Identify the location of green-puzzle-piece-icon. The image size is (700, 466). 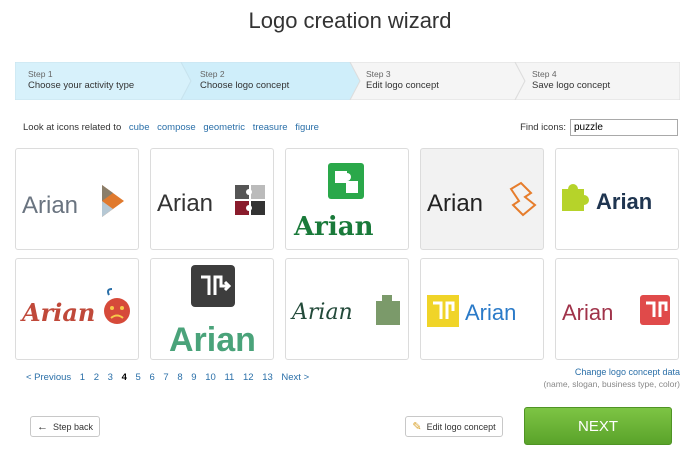
(388, 310).